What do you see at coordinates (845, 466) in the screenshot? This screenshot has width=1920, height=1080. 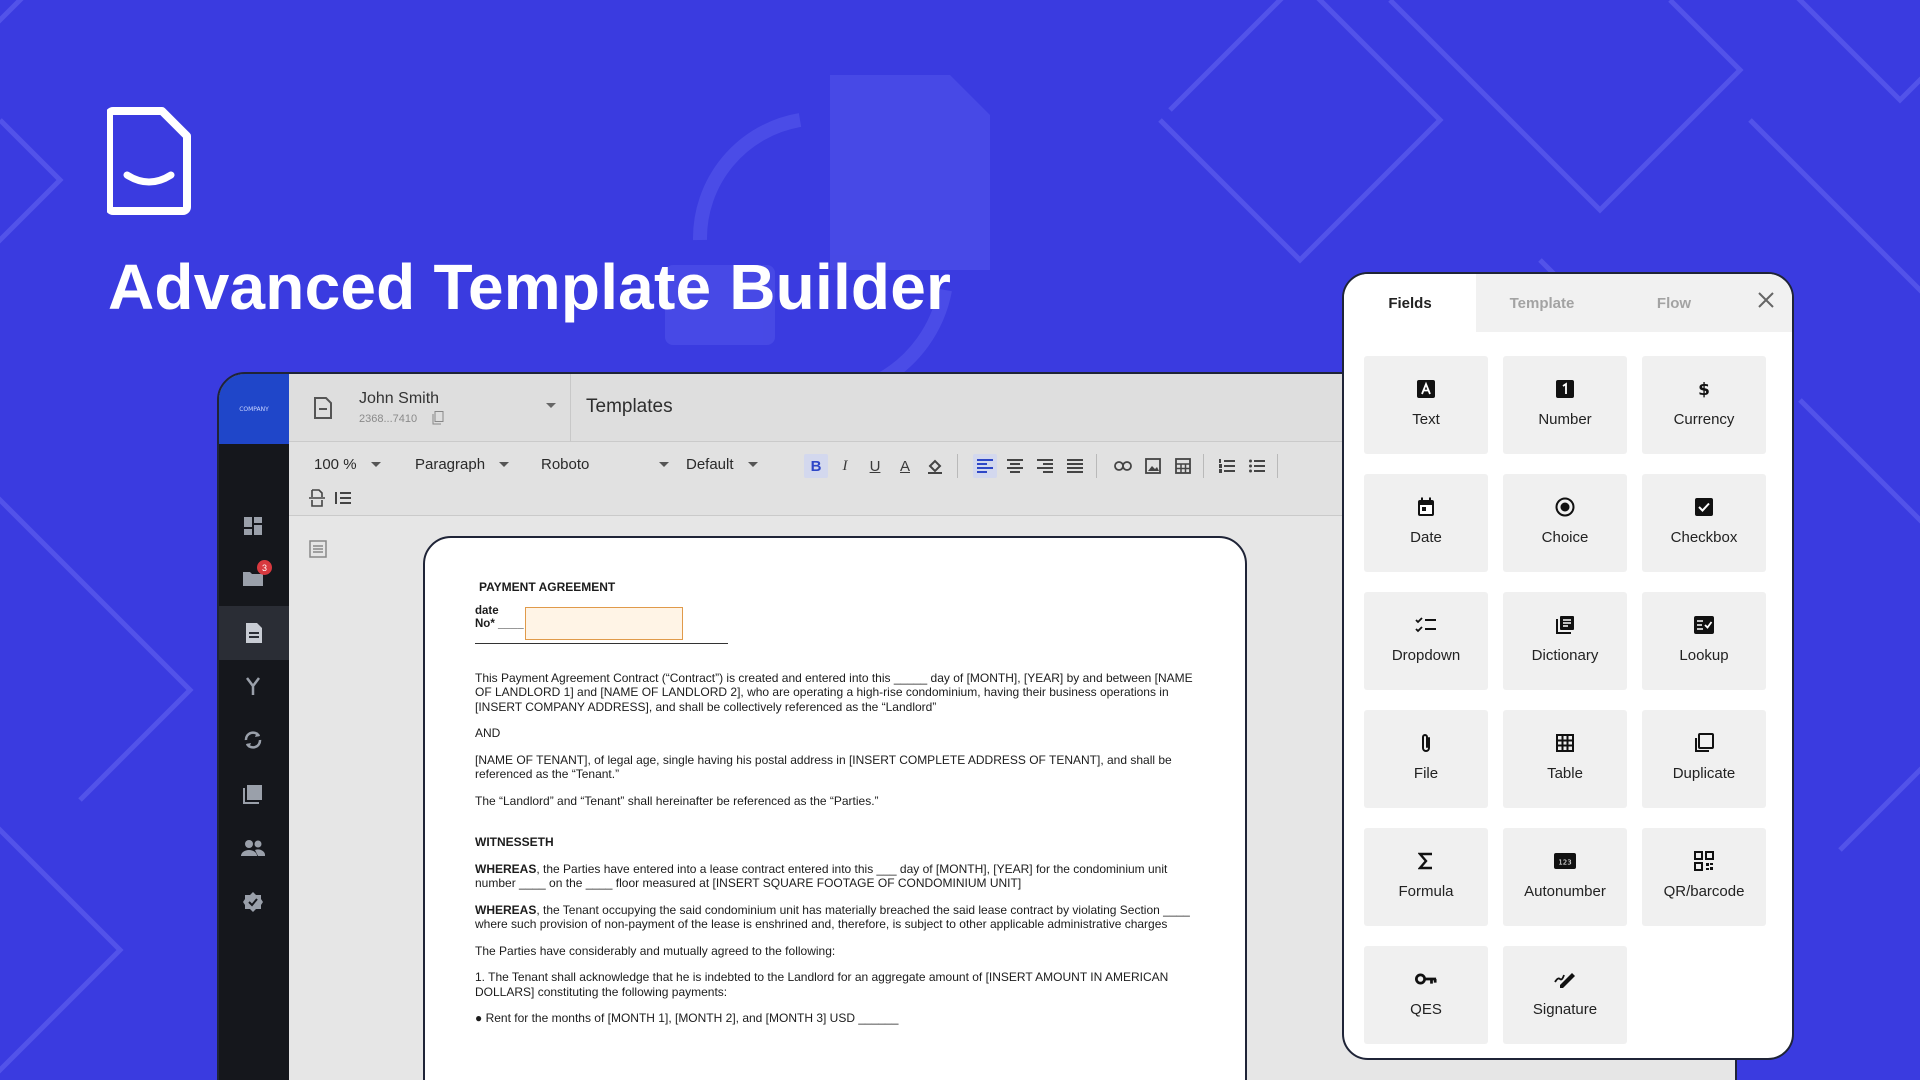 I see `italic-button: I` at bounding box center [845, 466].